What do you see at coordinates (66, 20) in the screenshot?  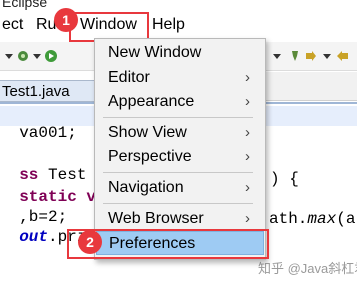 I see `step-1-badge: 1` at bounding box center [66, 20].